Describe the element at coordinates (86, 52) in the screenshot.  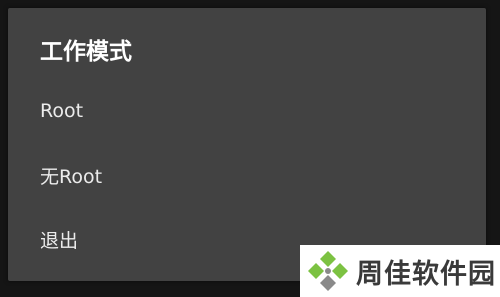
I see `dialog-title: 工作模式` at that location.